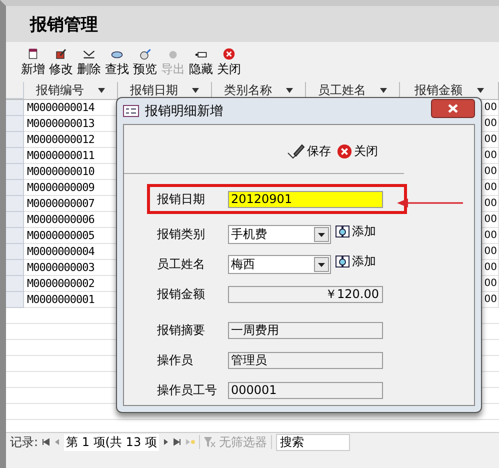 This screenshot has width=499, height=468. Describe the element at coordinates (61, 63) in the screenshot. I see `toolbar-button: 修改` at that location.